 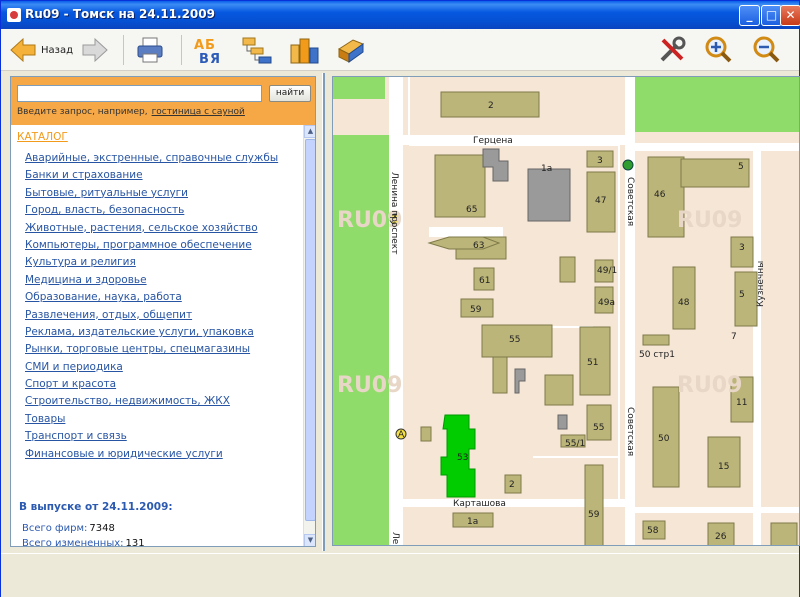 What do you see at coordinates (151, 160) in the screenshot?
I see `category-link: Аварийные, экстренные, справочные службы` at bounding box center [151, 160].